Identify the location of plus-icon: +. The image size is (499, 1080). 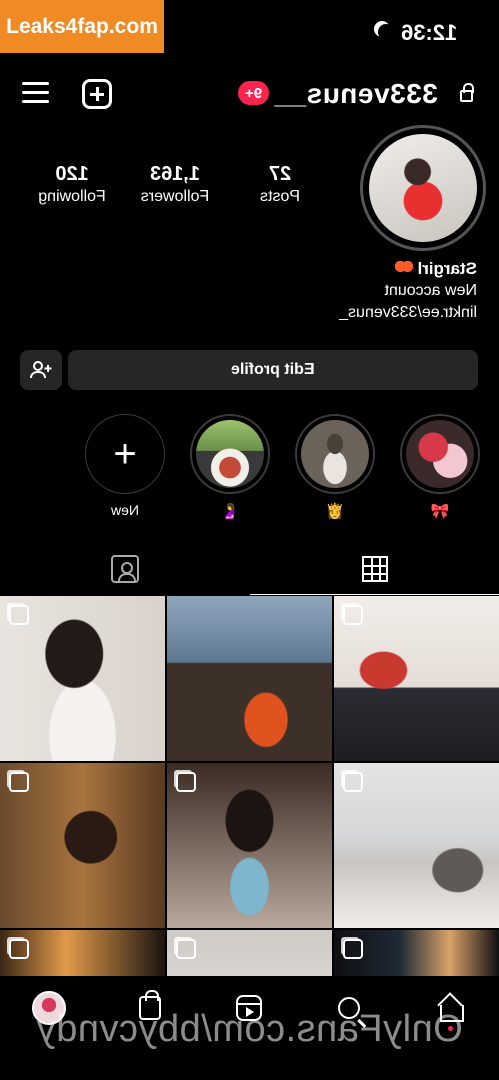
(125, 454).